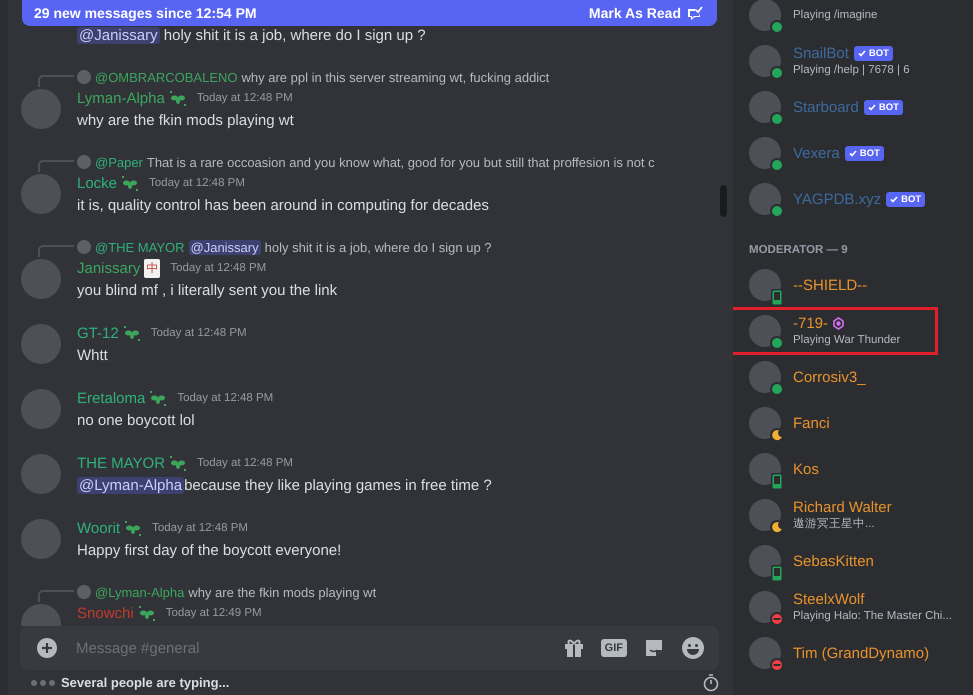  I want to click on reply-author: @Paper, so click(119, 162).